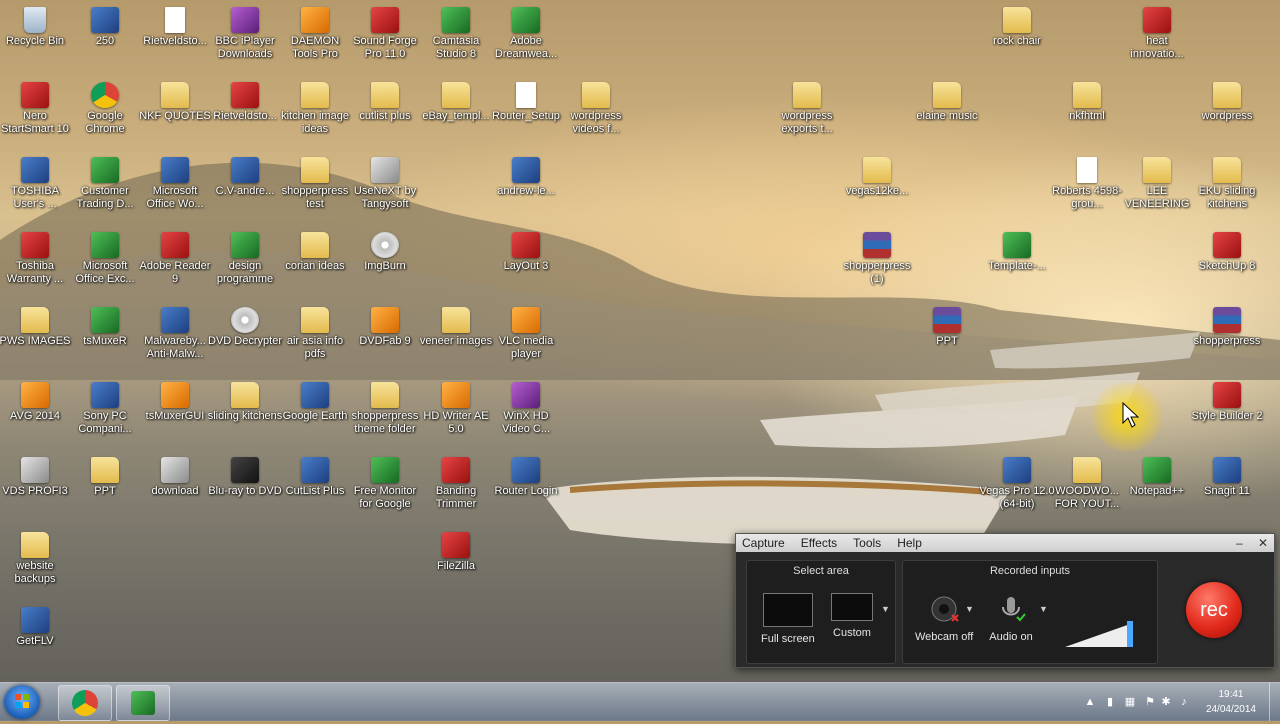  What do you see at coordinates (36, 113) in the screenshot?
I see `desktop-icon: Nero StartSmart 10` at bounding box center [36, 113].